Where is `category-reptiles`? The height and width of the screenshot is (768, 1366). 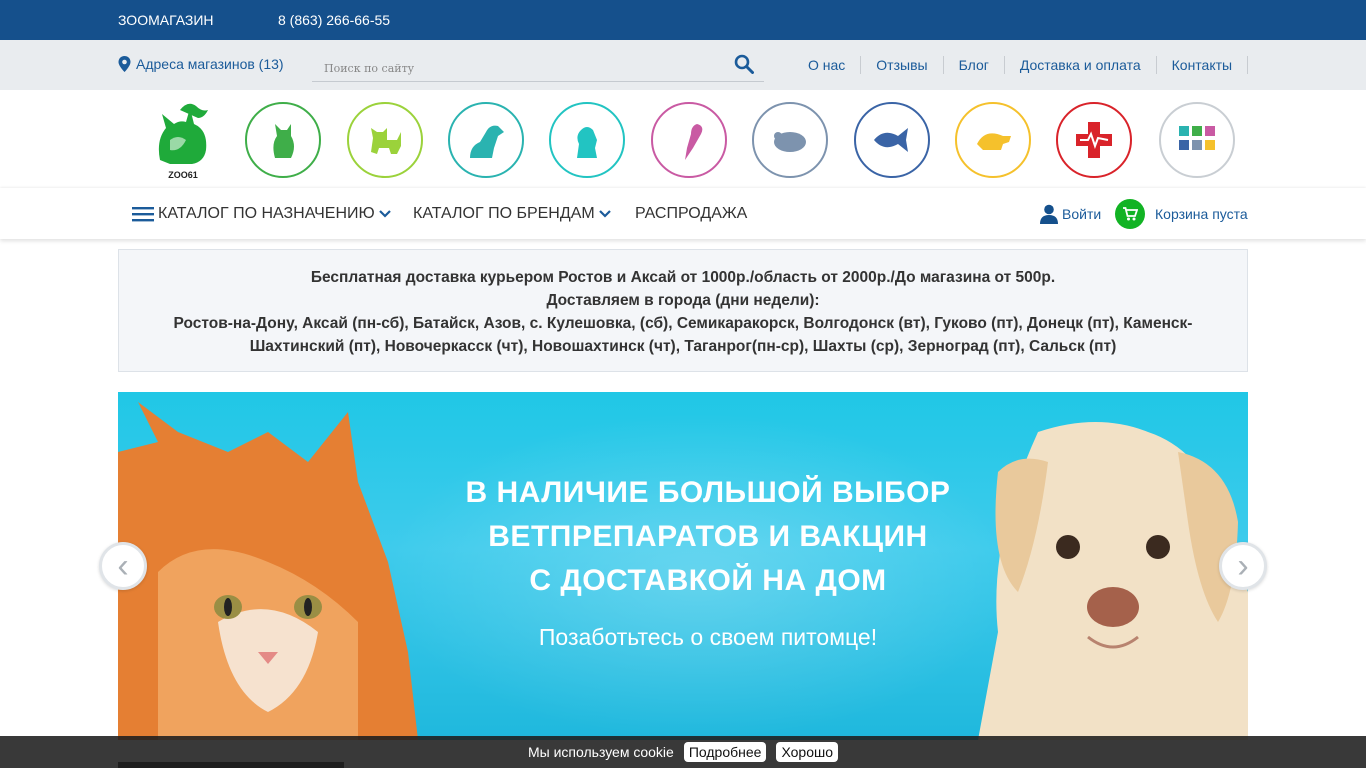 category-reptiles is located at coordinates (993, 140).